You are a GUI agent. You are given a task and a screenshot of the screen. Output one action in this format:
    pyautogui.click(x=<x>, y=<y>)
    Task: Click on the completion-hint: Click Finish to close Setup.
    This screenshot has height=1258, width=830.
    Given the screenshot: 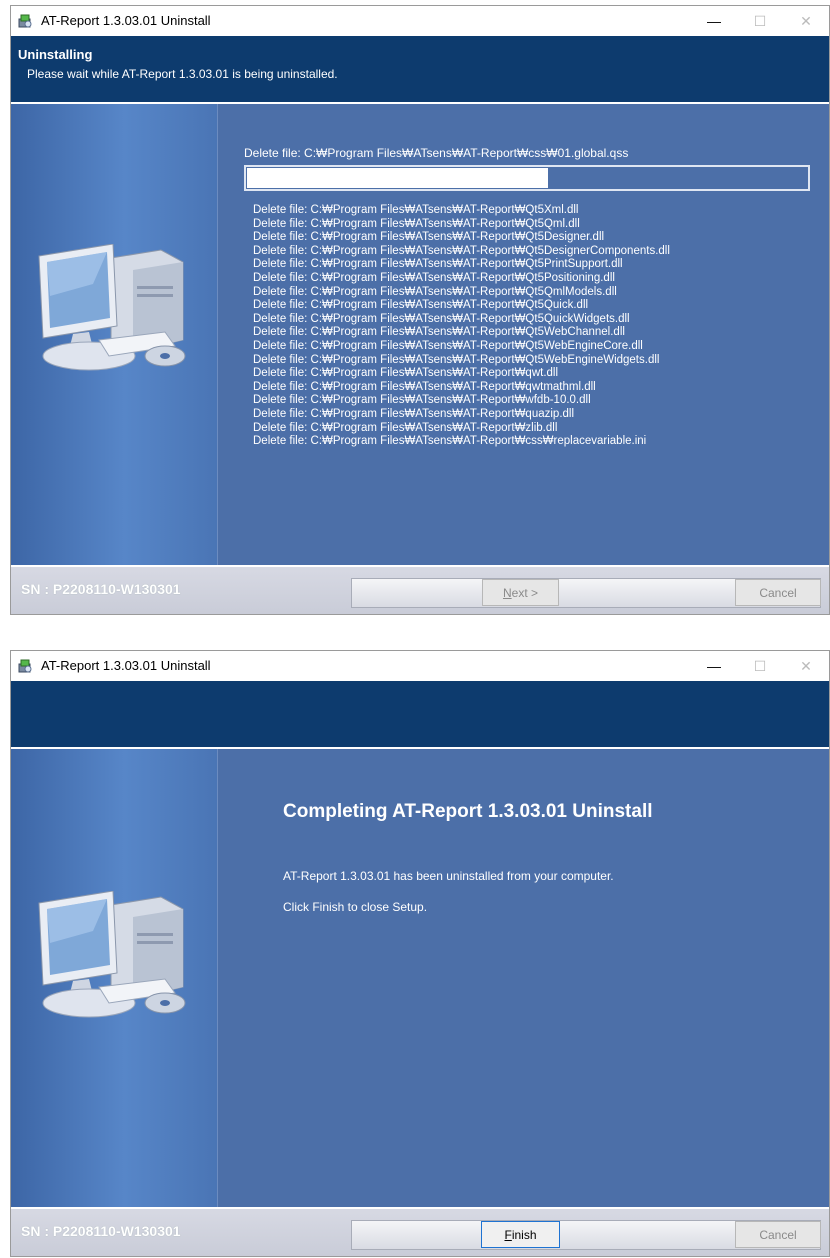 What is the action you would take?
    pyautogui.click(x=355, y=907)
    